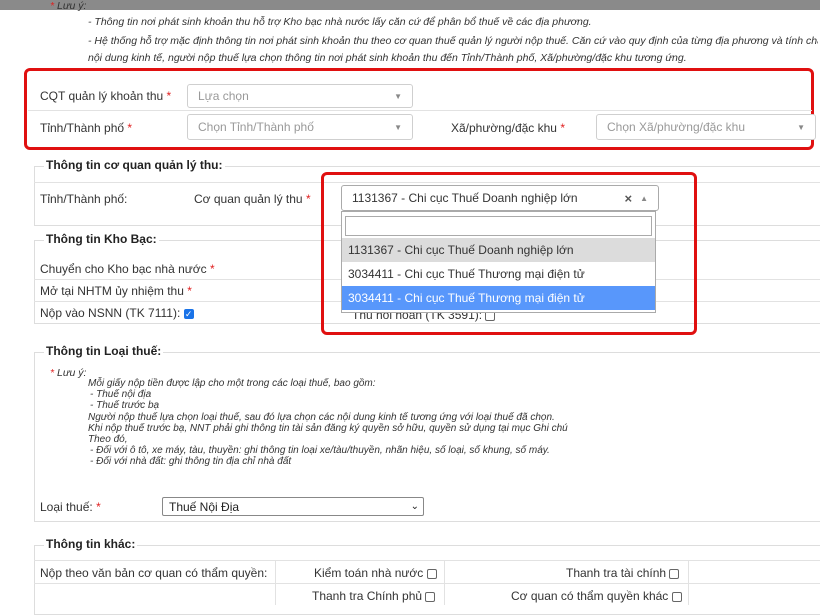 The image size is (820, 615). I want to click on agency-section-title: Thông tin cơ quan quản lý thu:, so click(134, 165).